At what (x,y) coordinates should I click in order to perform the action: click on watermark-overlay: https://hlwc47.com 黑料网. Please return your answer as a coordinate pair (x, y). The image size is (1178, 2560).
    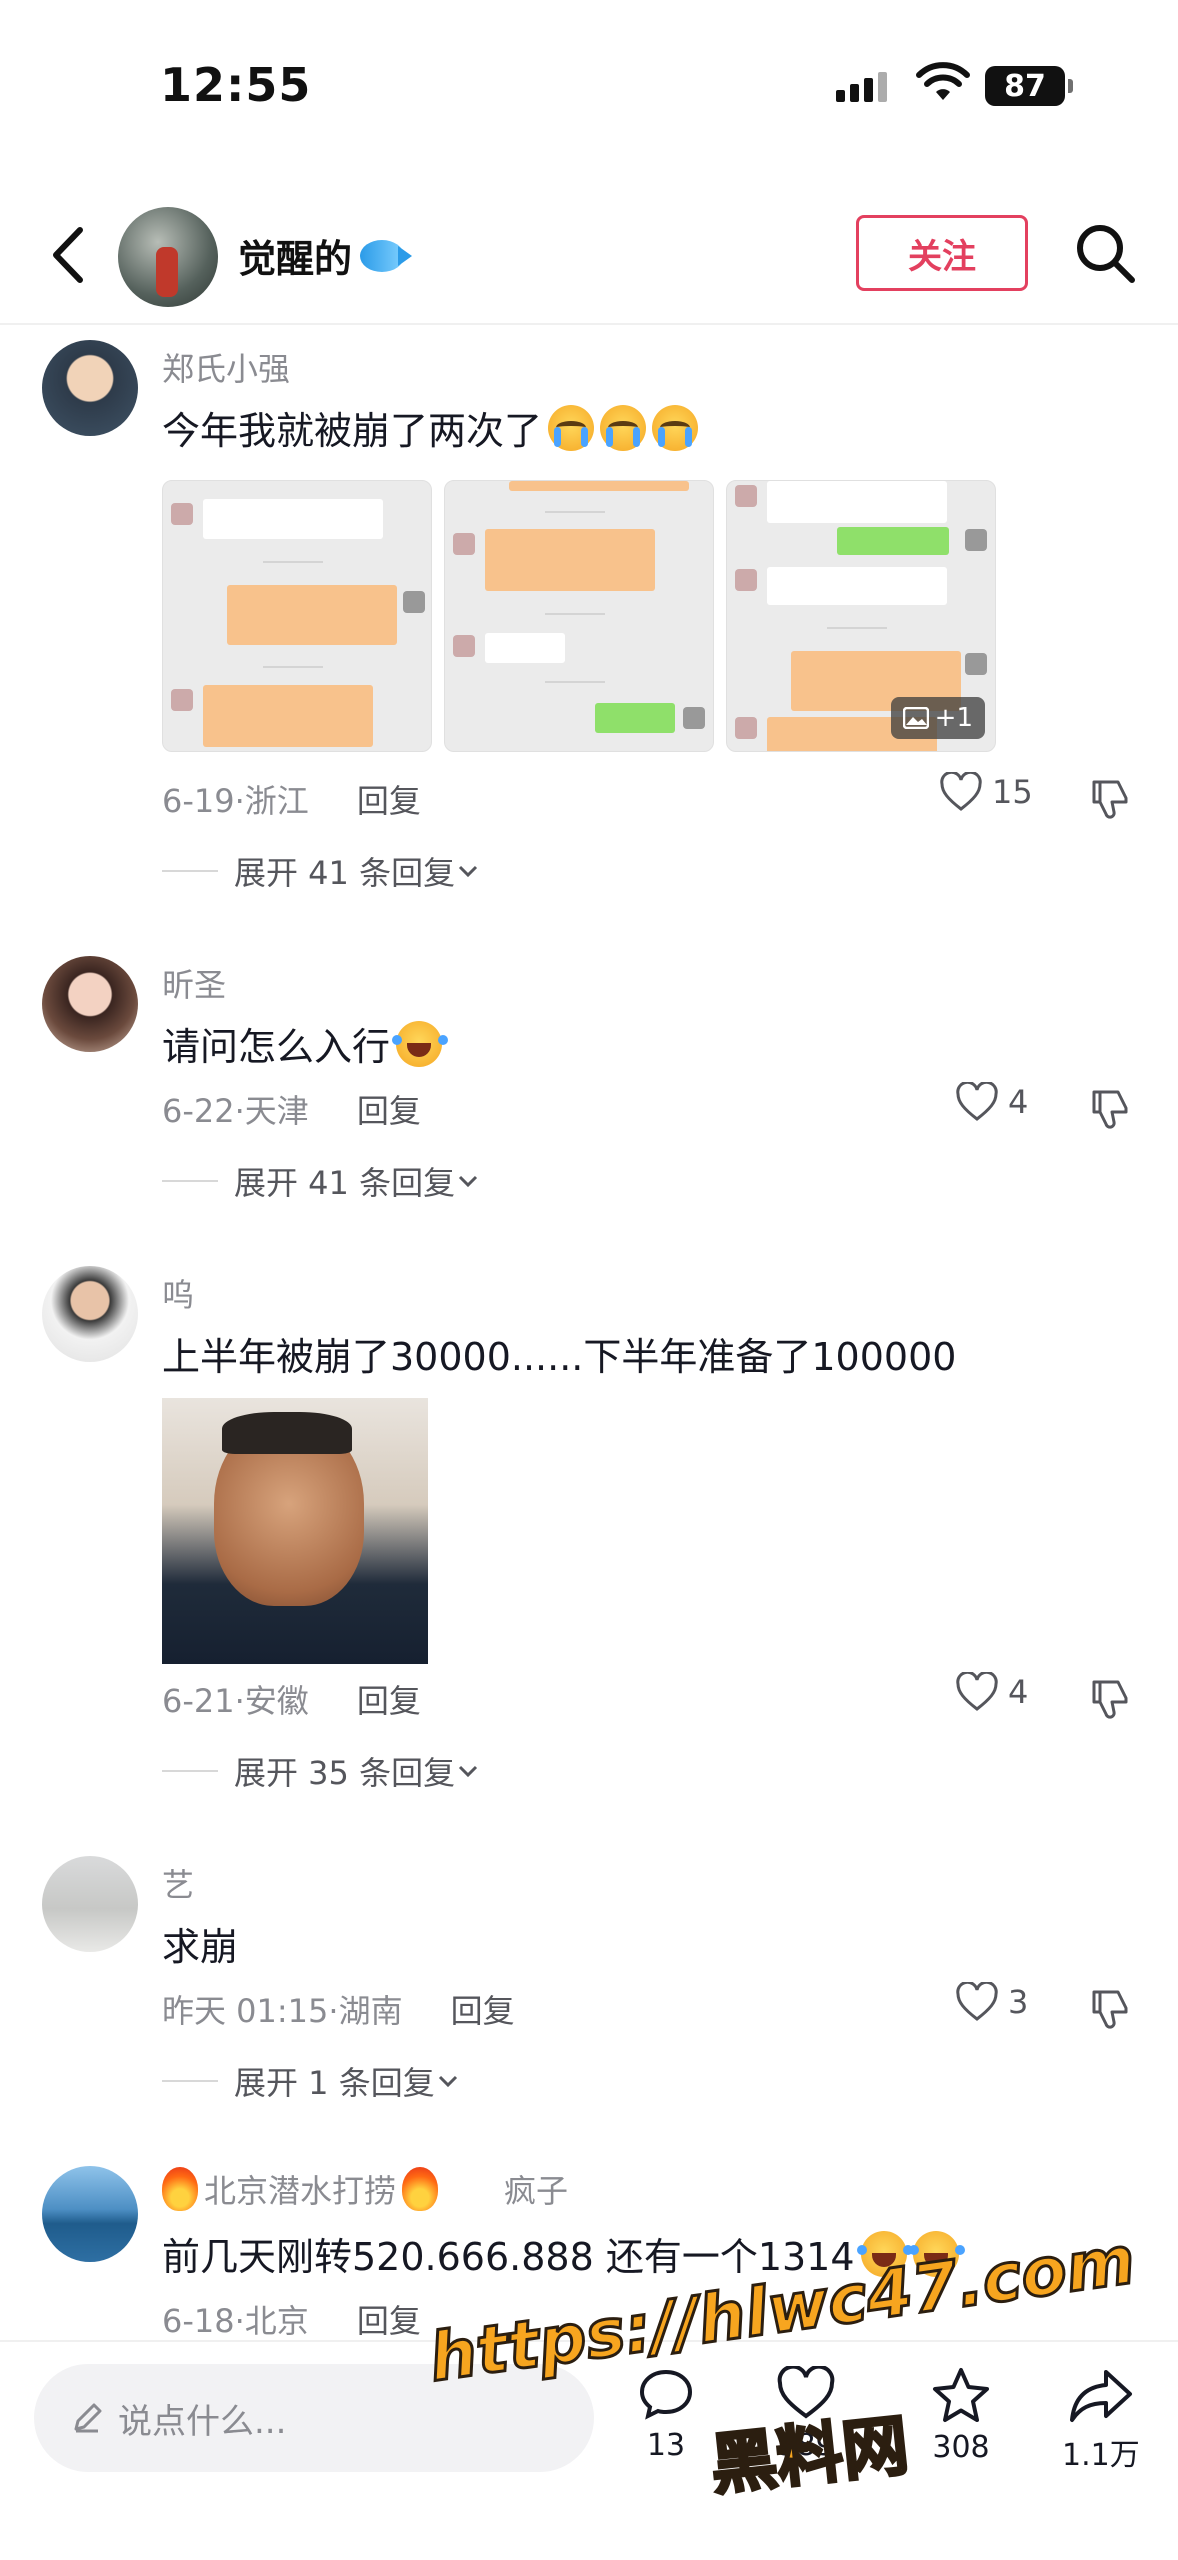
    Looking at the image, I should click on (782, 2363).